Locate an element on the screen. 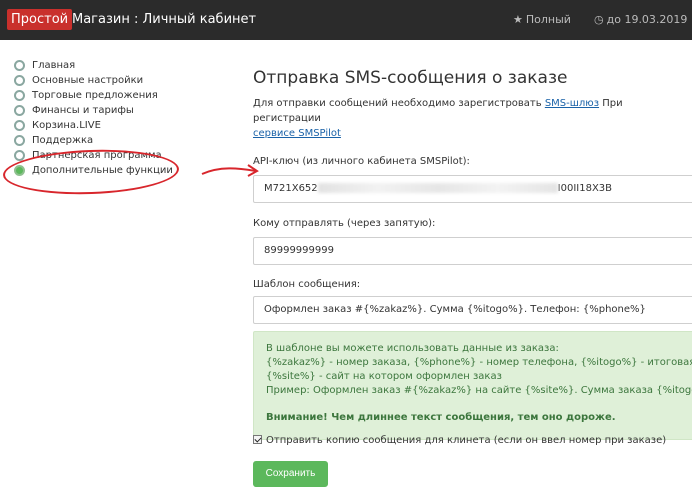 The width and height of the screenshot is (692, 501). expiry-indicator: ◷ до 19.03.2019 is located at coordinates (640, 20).